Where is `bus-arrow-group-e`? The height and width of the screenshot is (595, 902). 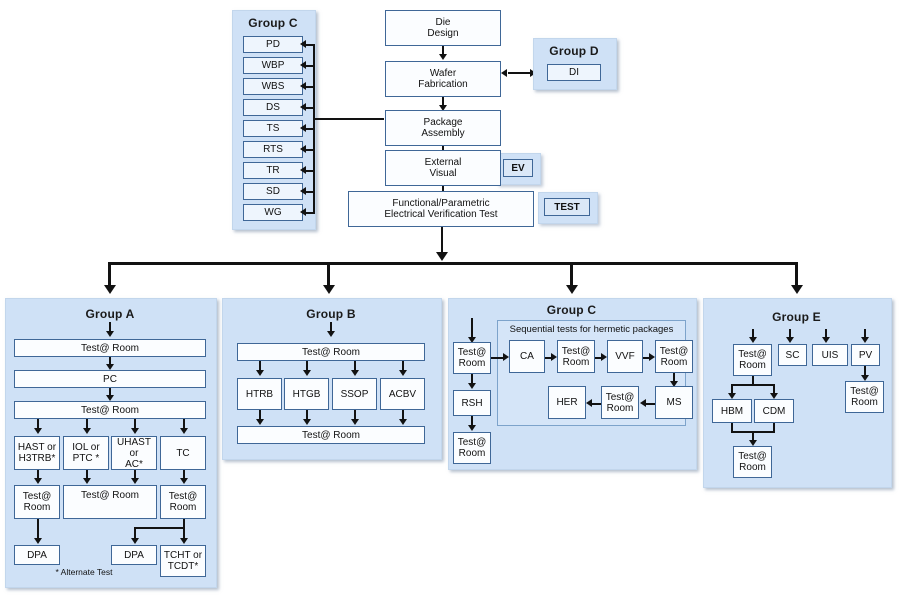 bus-arrow-group-e is located at coordinates (796, 289).